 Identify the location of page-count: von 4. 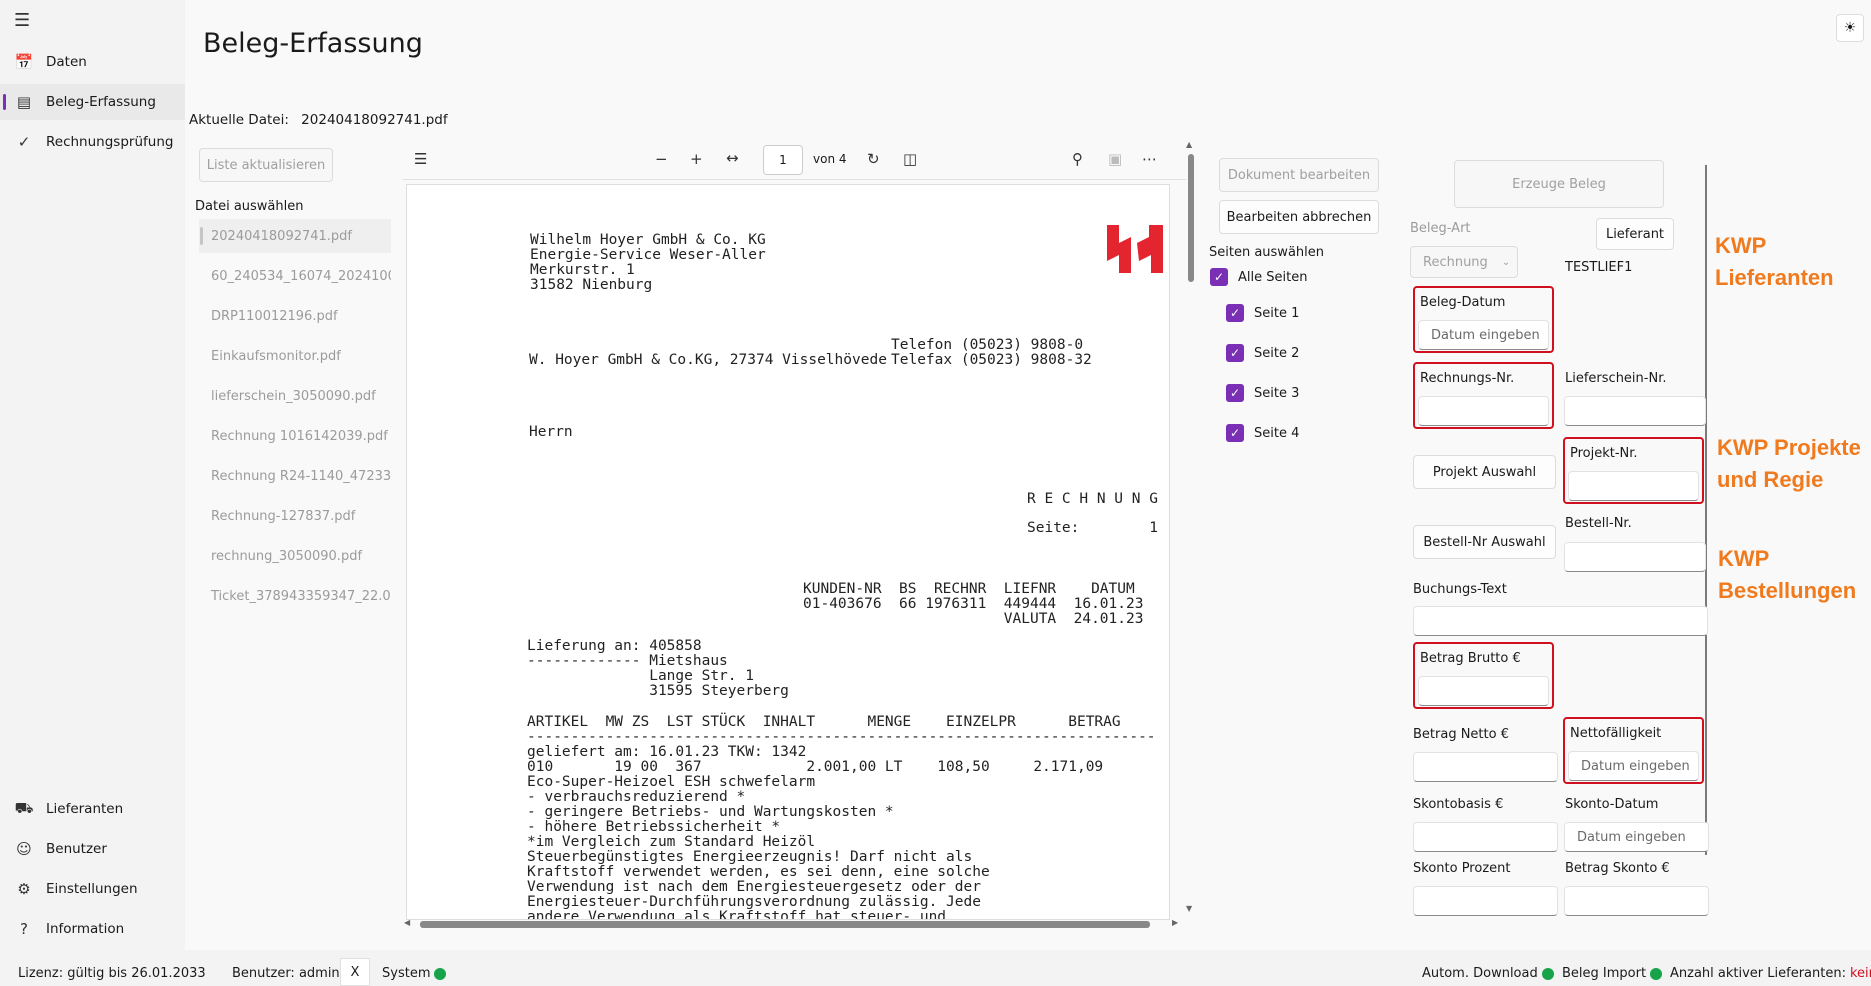
(830, 159).